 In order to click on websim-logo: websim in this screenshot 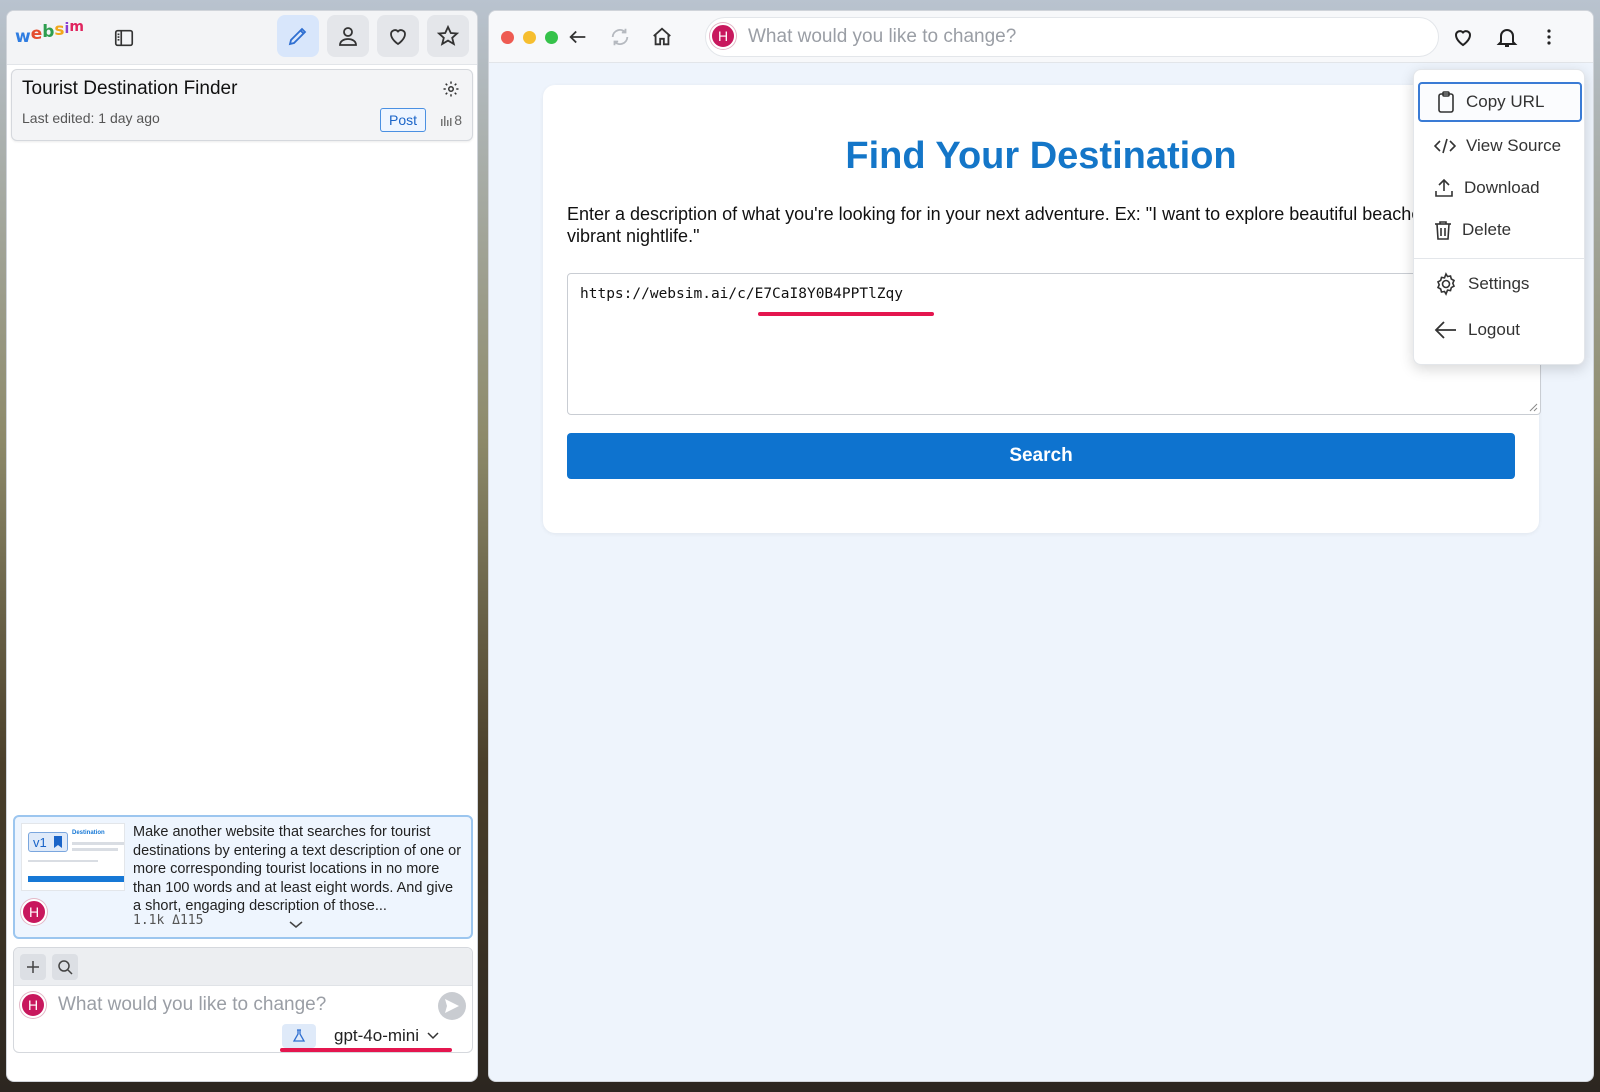, I will do `click(49, 33)`.